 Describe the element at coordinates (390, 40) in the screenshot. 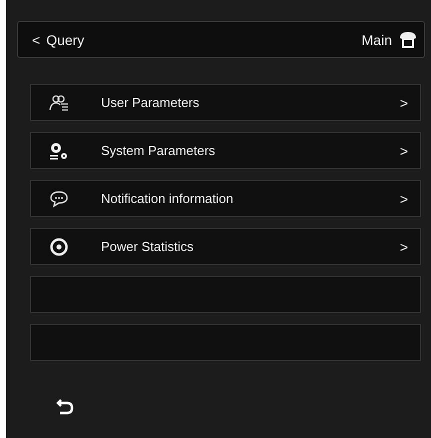

I see `main-button: Main` at that location.